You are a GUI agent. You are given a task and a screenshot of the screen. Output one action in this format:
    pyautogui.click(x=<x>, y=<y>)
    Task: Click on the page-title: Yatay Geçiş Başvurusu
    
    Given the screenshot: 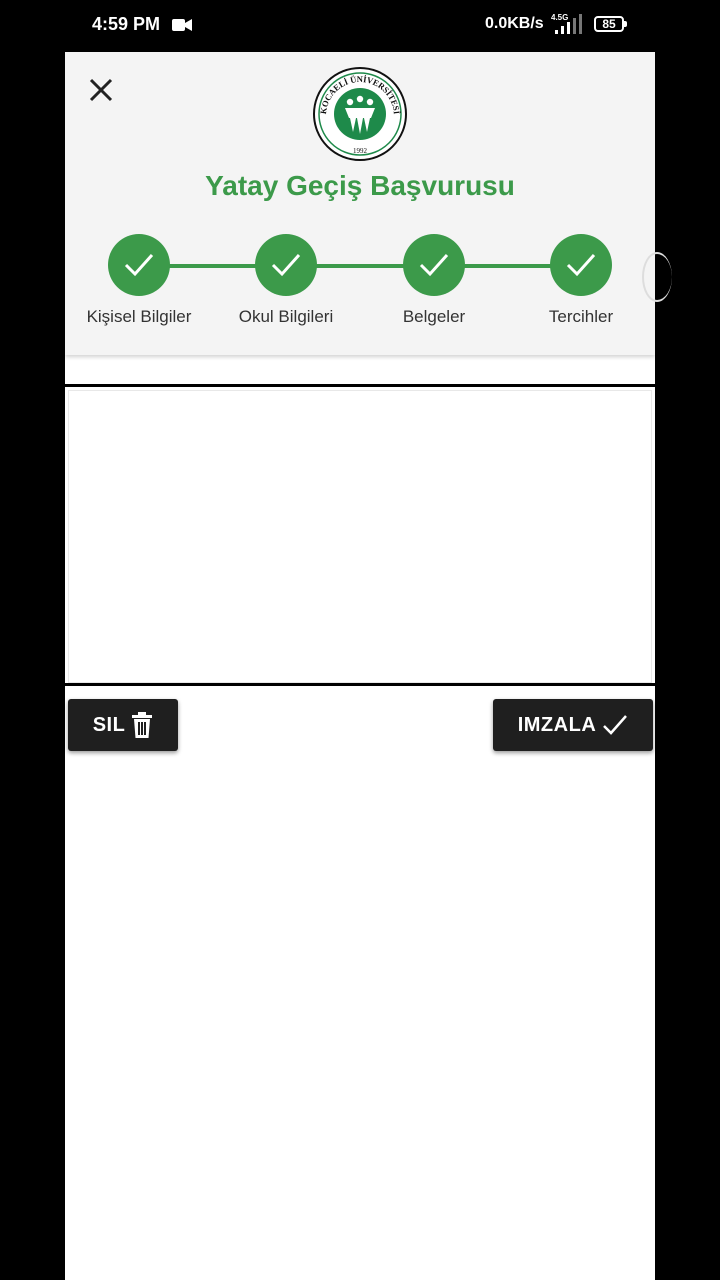 What is the action you would take?
    pyautogui.click(x=360, y=185)
    